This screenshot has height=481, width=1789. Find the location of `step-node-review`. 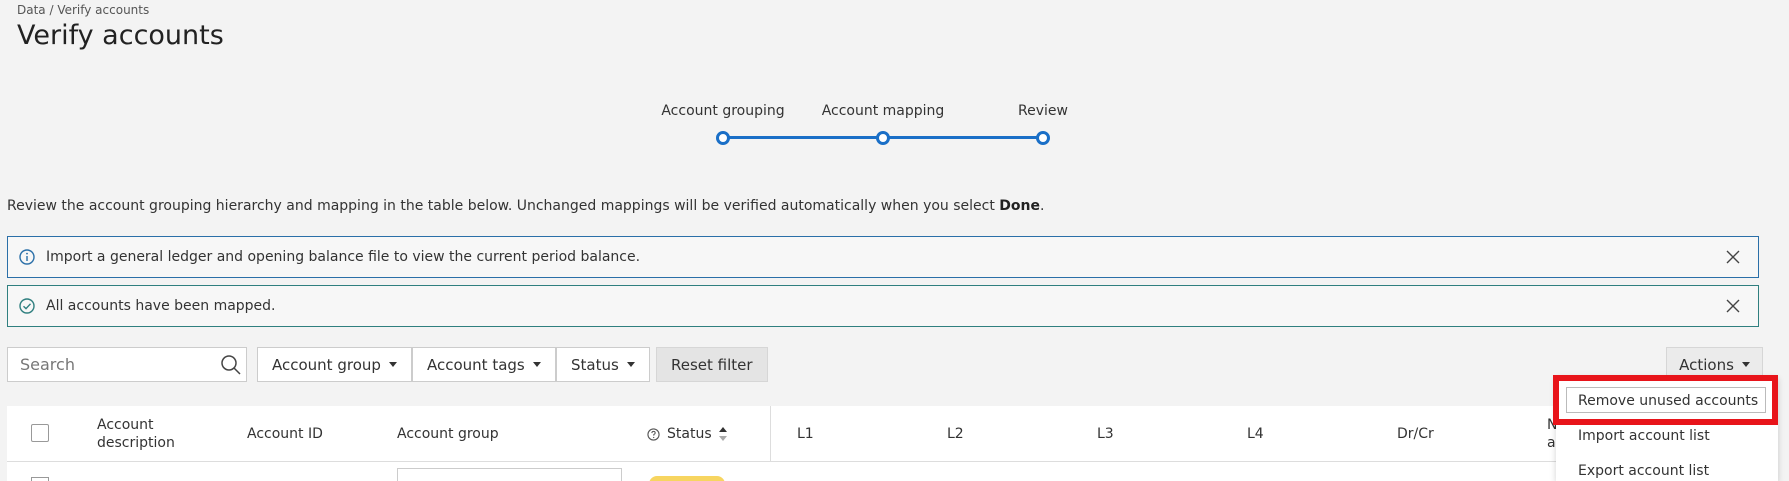

step-node-review is located at coordinates (1043, 138).